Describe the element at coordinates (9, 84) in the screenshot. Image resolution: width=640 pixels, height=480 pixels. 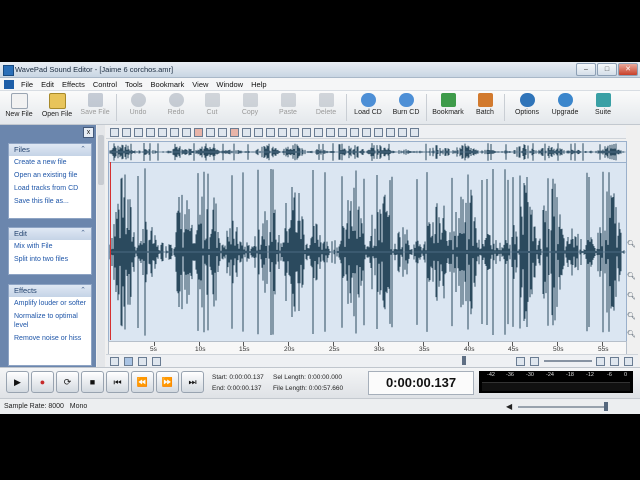
I see `document-icon` at that location.